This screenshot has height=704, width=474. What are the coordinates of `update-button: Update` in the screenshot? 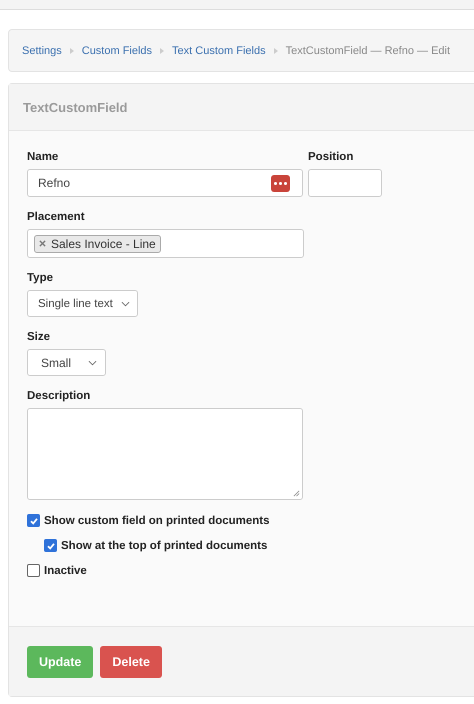 It's located at (60, 662).